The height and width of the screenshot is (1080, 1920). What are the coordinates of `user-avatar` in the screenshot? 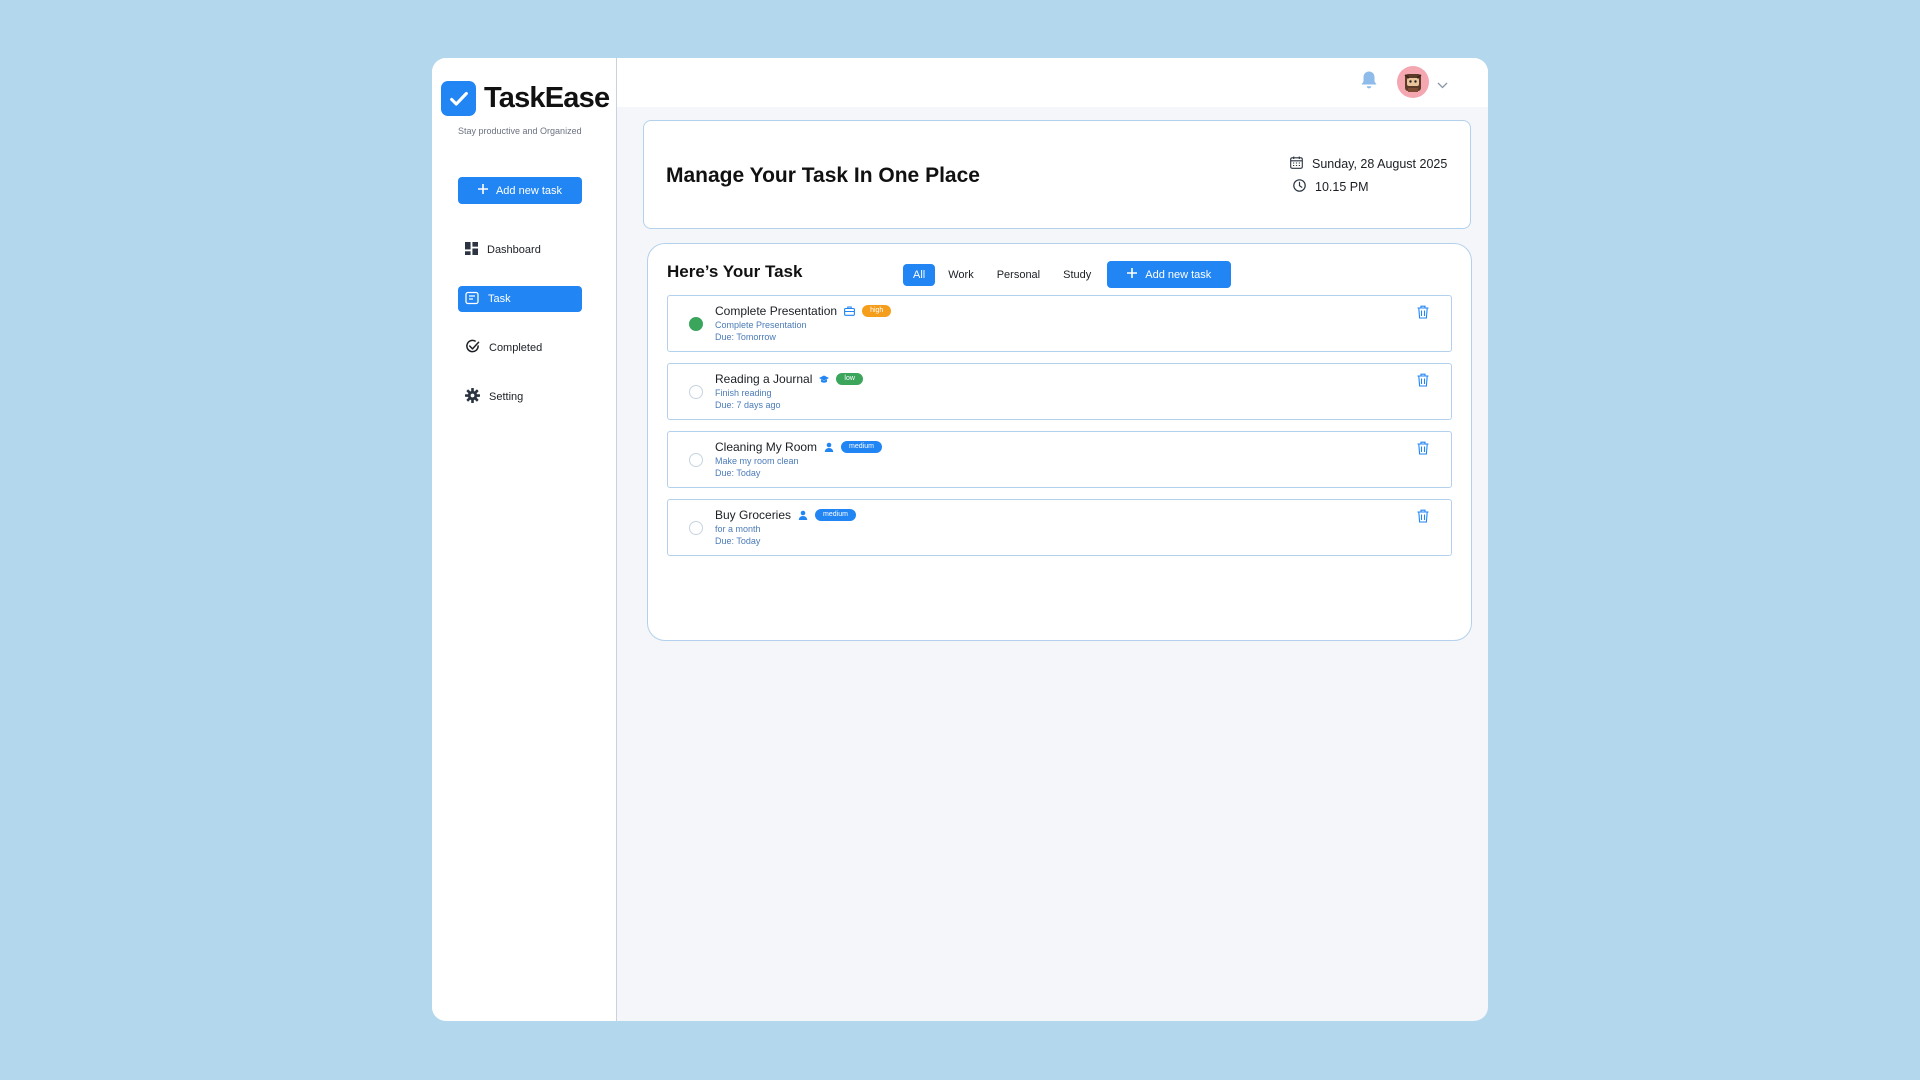 It's located at (1413, 82).